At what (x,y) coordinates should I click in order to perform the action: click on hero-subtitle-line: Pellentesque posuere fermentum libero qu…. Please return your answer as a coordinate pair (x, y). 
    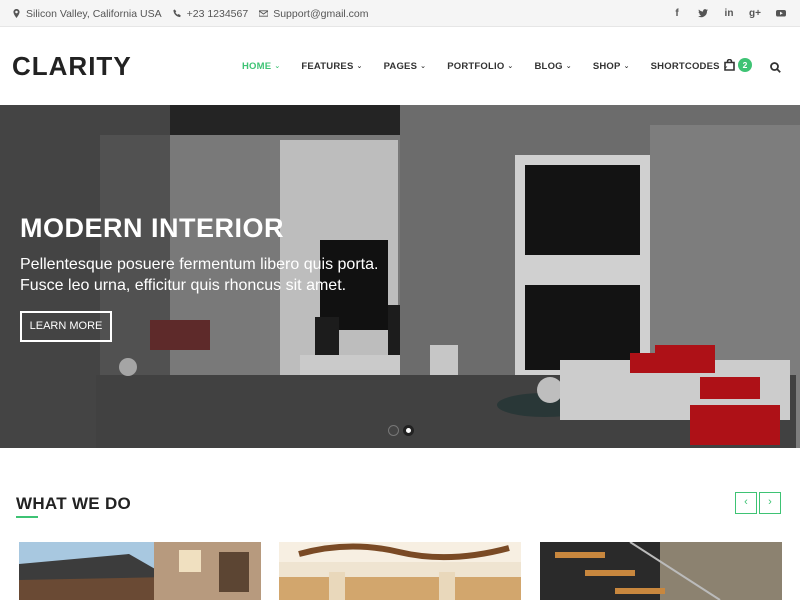
    Looking at the image, I should click on (199, 264).